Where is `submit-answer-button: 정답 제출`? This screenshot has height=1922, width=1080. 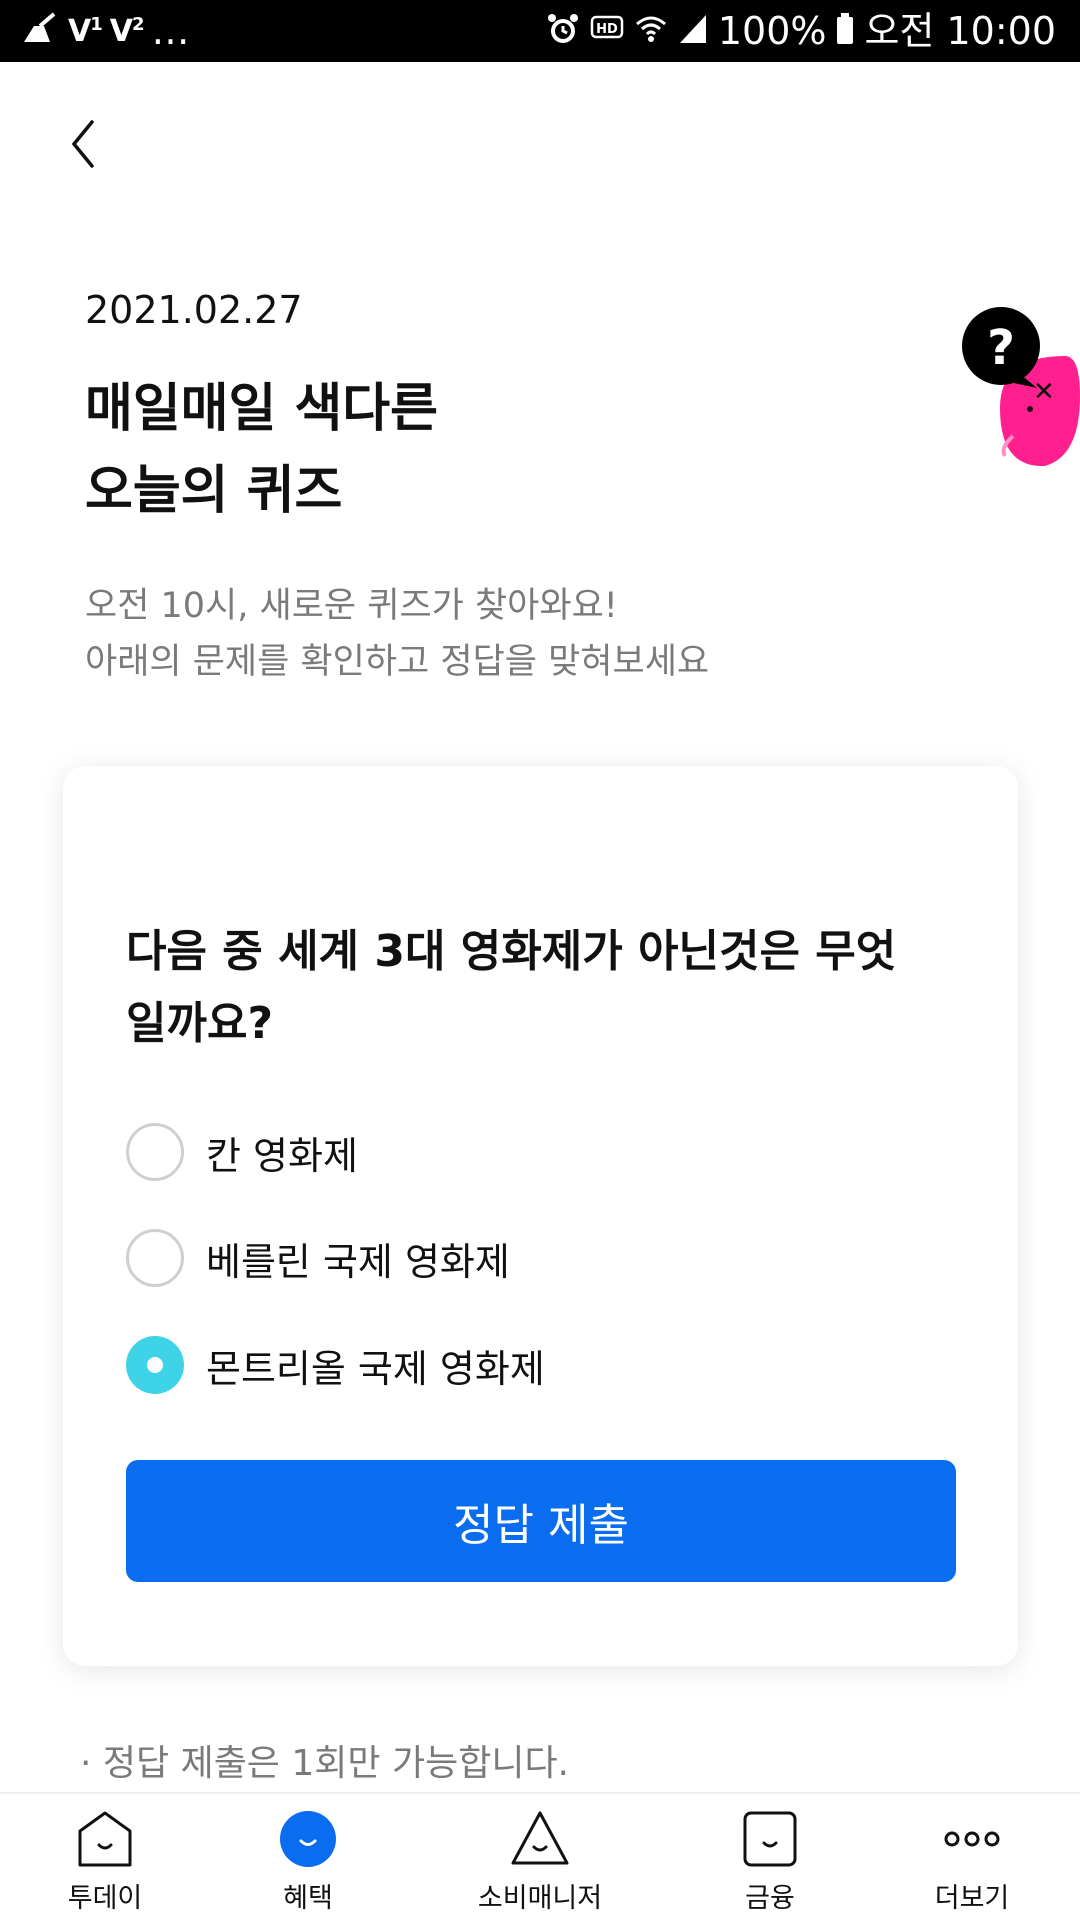
submit-answer-button: 정답 제출 is located at coordinates (541, 1521).